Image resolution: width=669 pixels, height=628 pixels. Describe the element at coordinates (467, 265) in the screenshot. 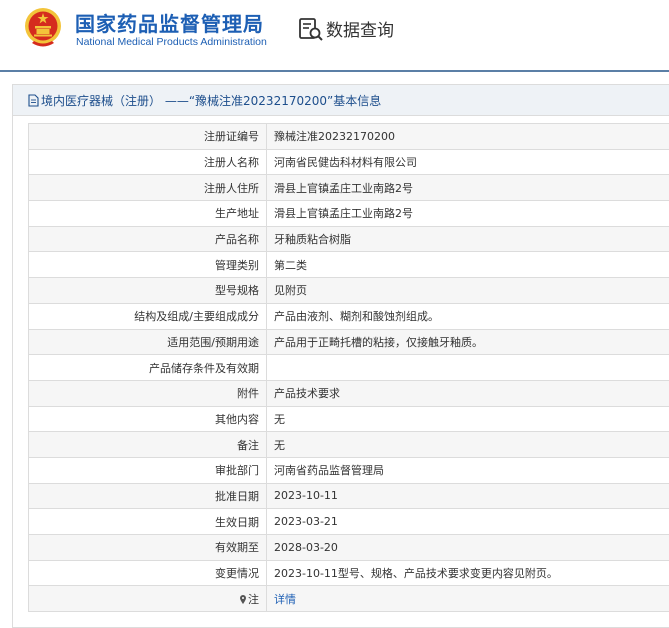

I see `row-value: 第二类` at that location.